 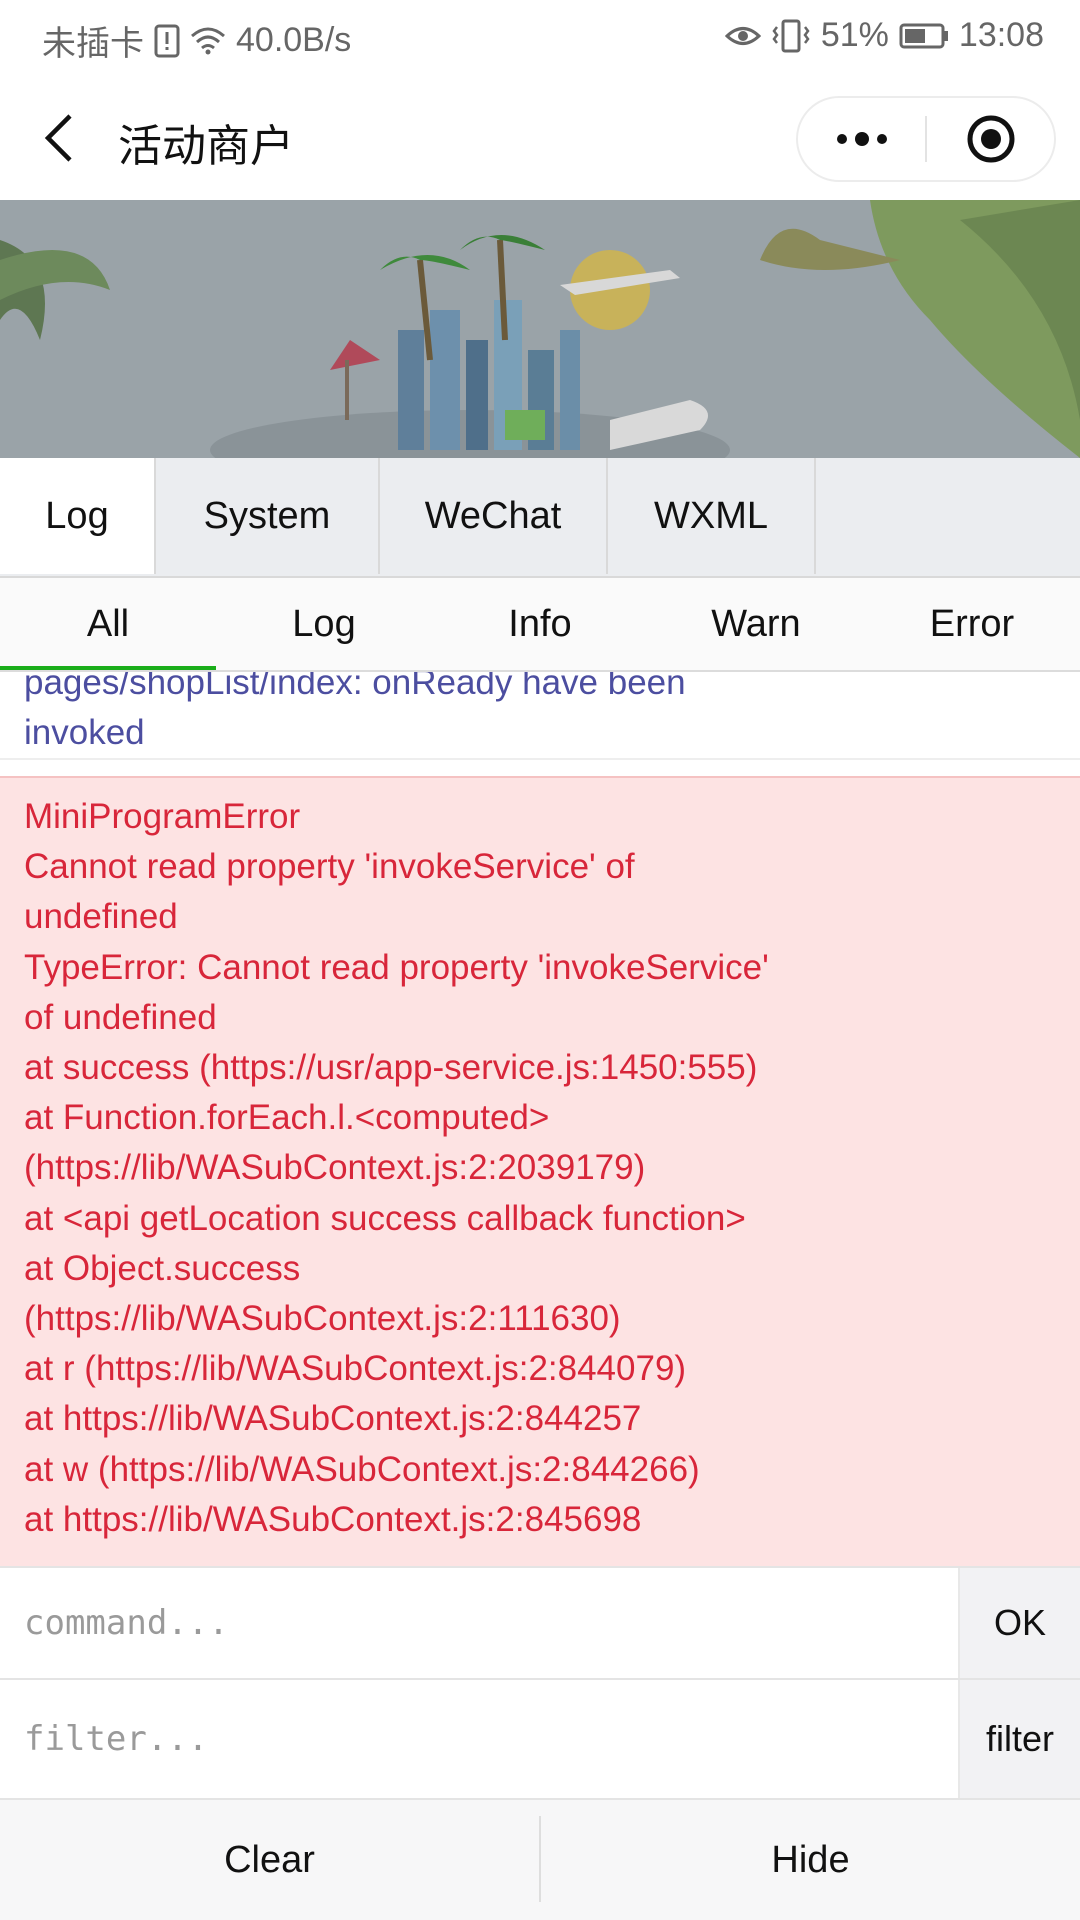 What do you see at coordinates (287, 1118) in the screenshot?
I see `error-line: at Function.forEach.l.<computed>` at bounding box center [287, 1118].